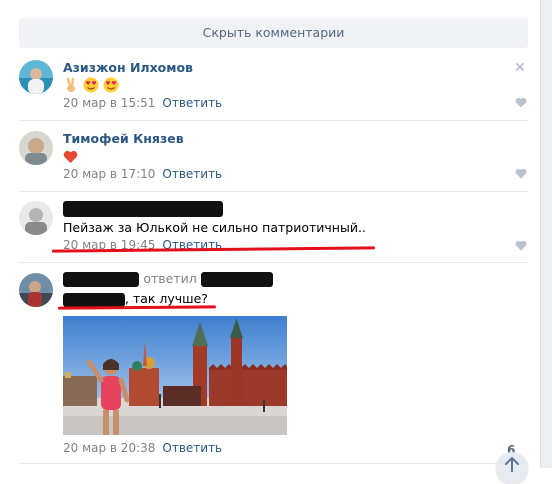 Image resolution: width=552 pixels, height=484 pixels. I want to click on victory-hand-icon, so click(70, 84).